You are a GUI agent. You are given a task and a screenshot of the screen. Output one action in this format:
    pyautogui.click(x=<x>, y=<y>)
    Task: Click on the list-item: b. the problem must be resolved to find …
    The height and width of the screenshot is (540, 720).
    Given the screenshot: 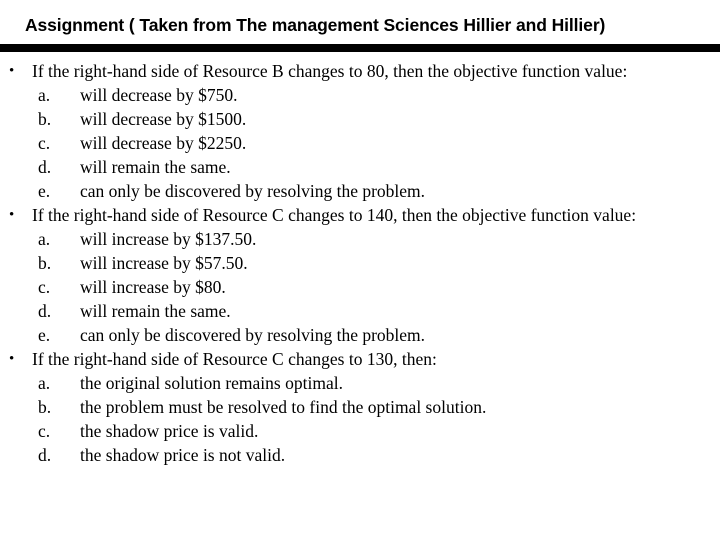 What is the action you would take?
    pyautogui.click(x=360, y=407)
    